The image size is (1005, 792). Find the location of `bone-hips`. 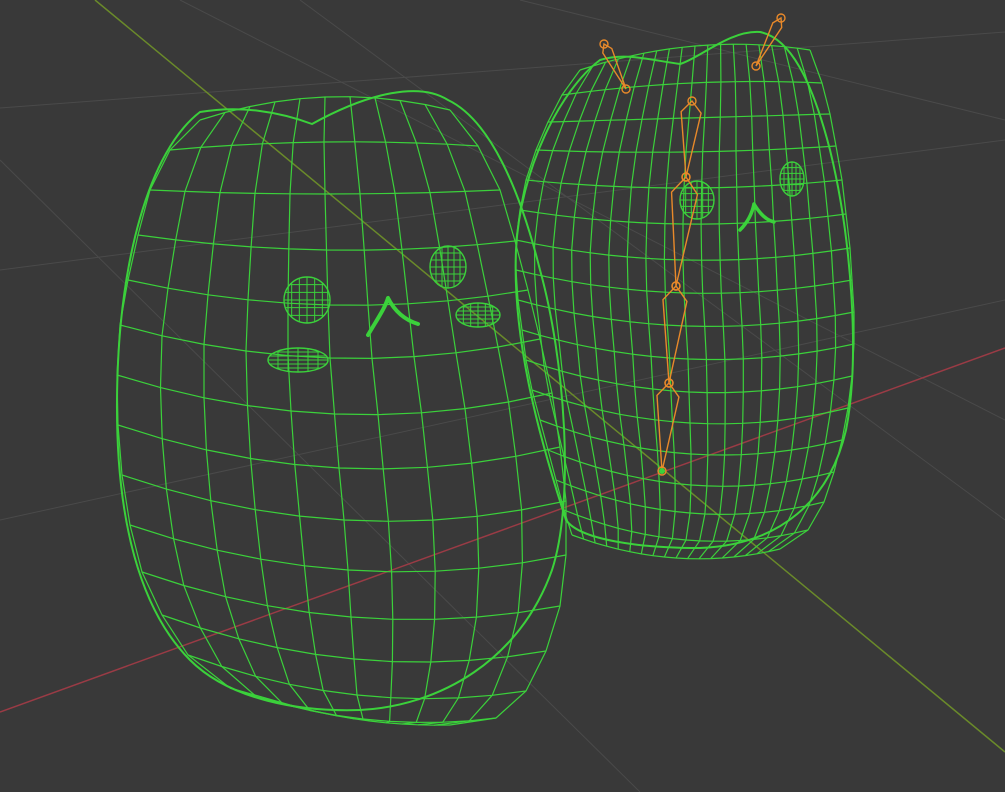

bone-hips is located at coordinates (668, 426).